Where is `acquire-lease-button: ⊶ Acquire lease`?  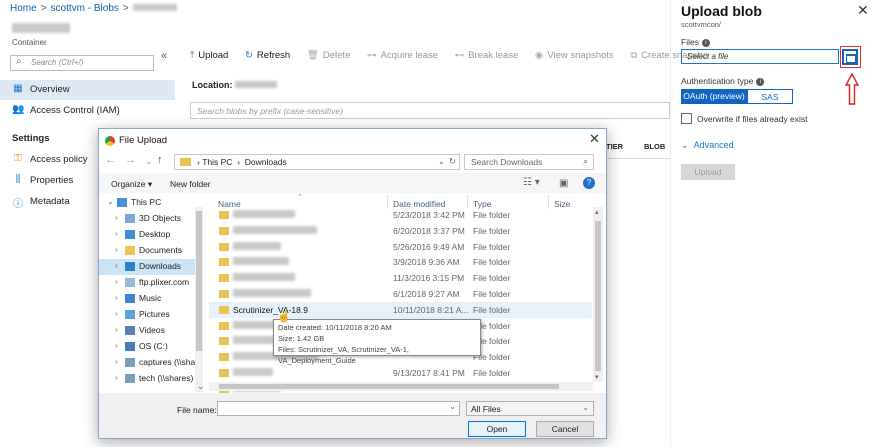 acquire-lease-button: ⊶ Acquire lease is located at coordinates (402, 55).